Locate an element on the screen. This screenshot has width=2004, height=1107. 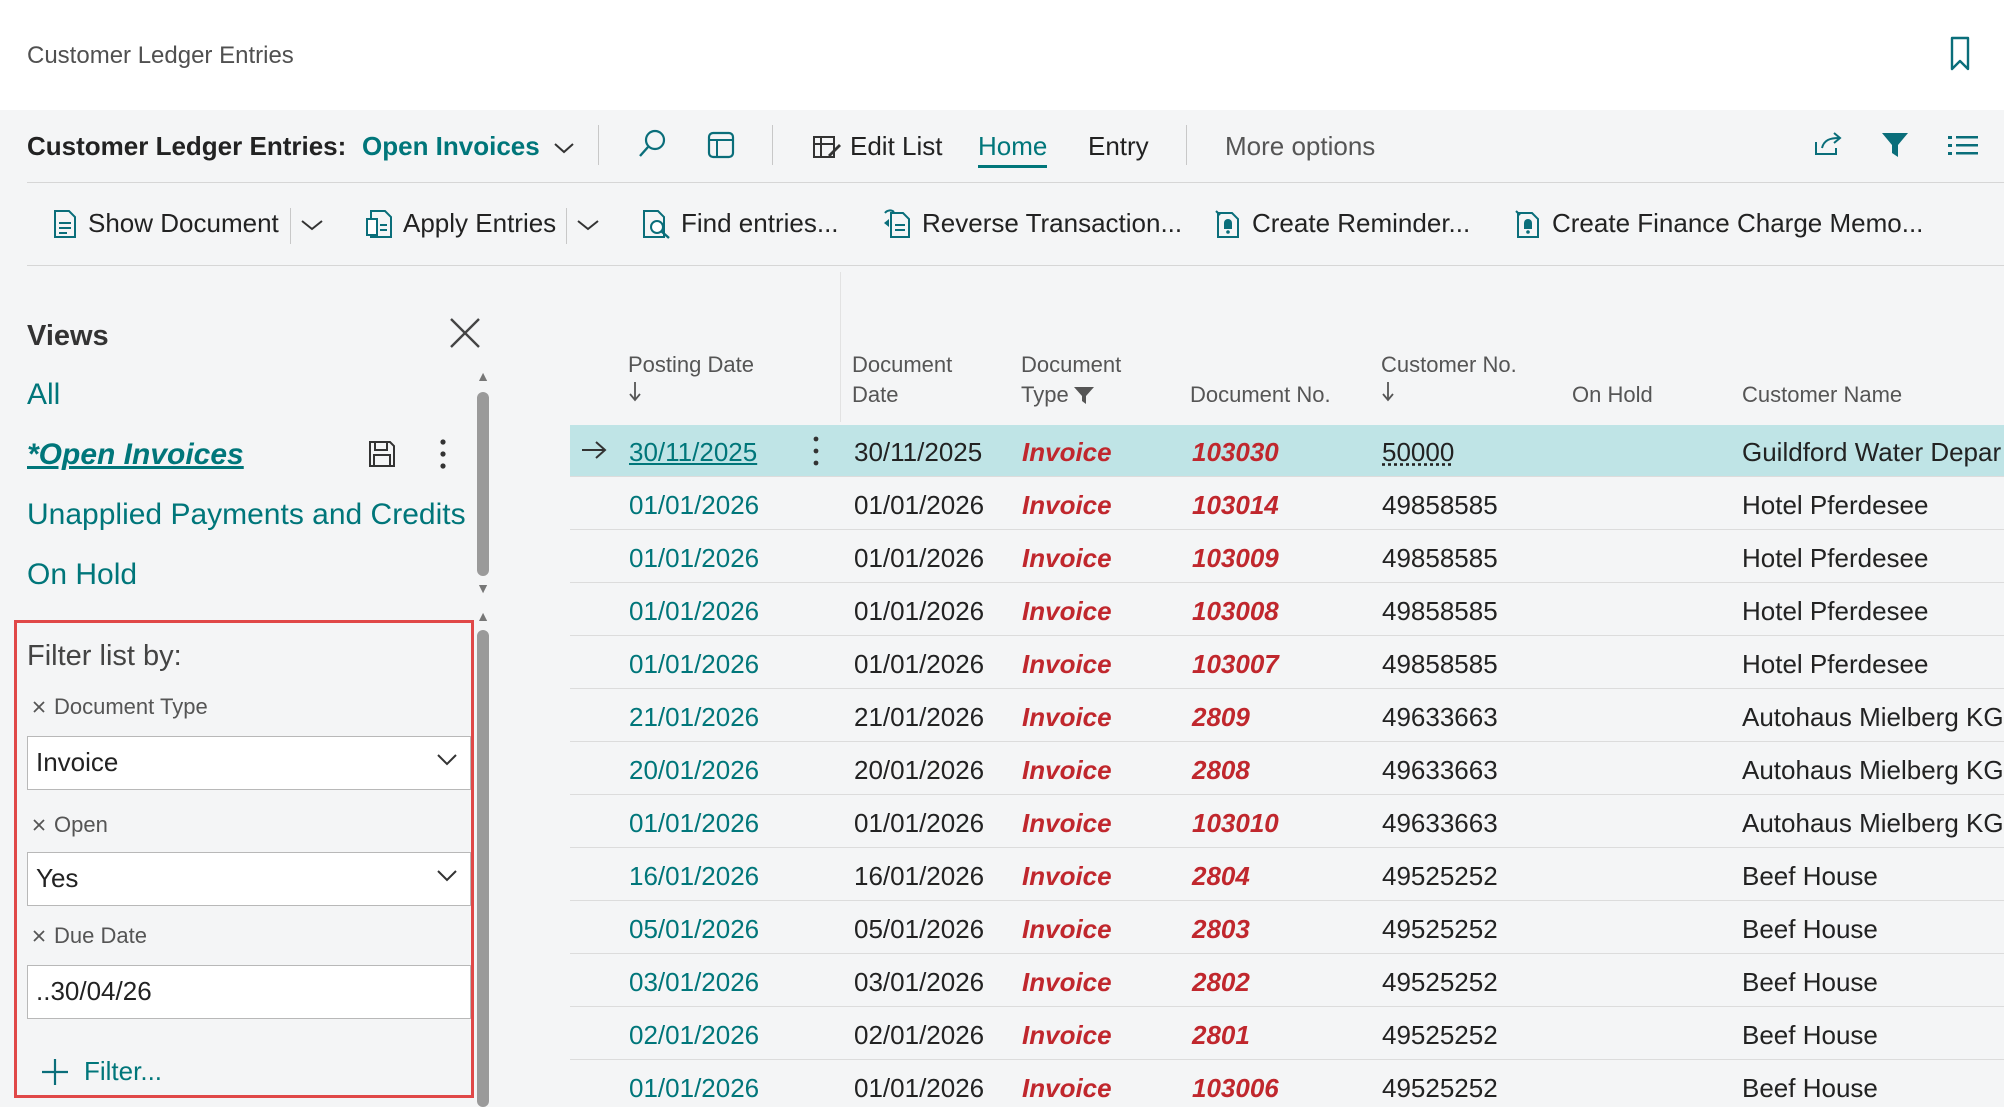
apply-entries-button: Apply Entries is located at coordinates (460, 223).